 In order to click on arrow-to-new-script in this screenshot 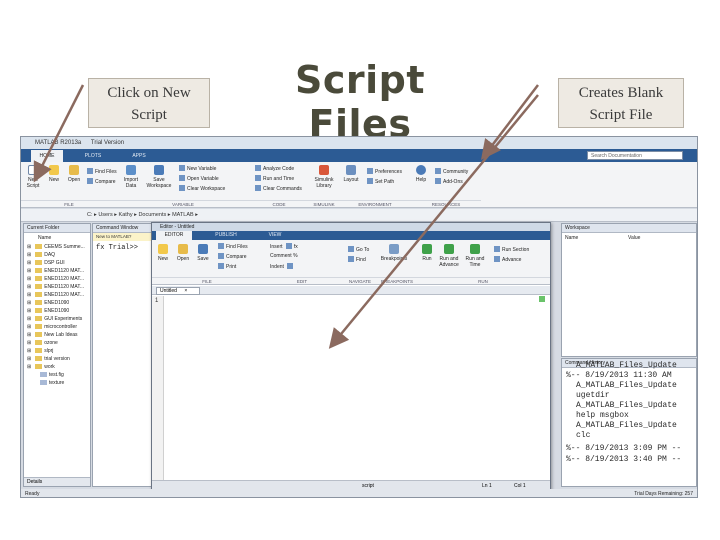, I will do `click(59, 133)`.